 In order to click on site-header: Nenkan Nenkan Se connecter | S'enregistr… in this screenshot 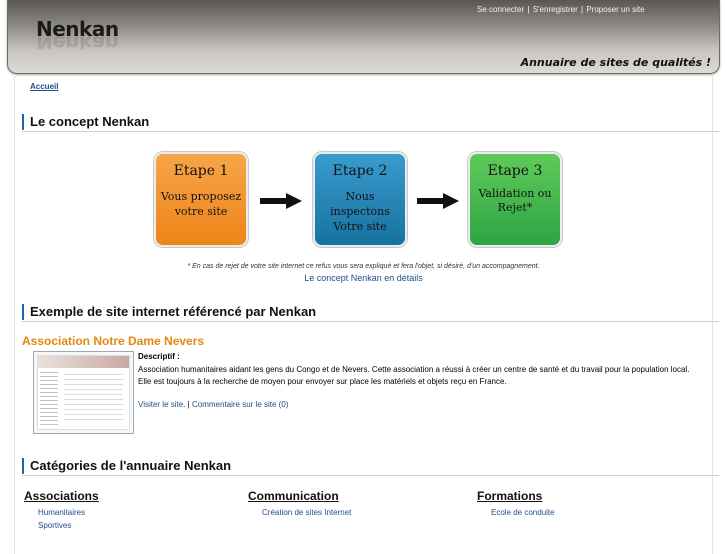, I will do `click(363, 37)`.